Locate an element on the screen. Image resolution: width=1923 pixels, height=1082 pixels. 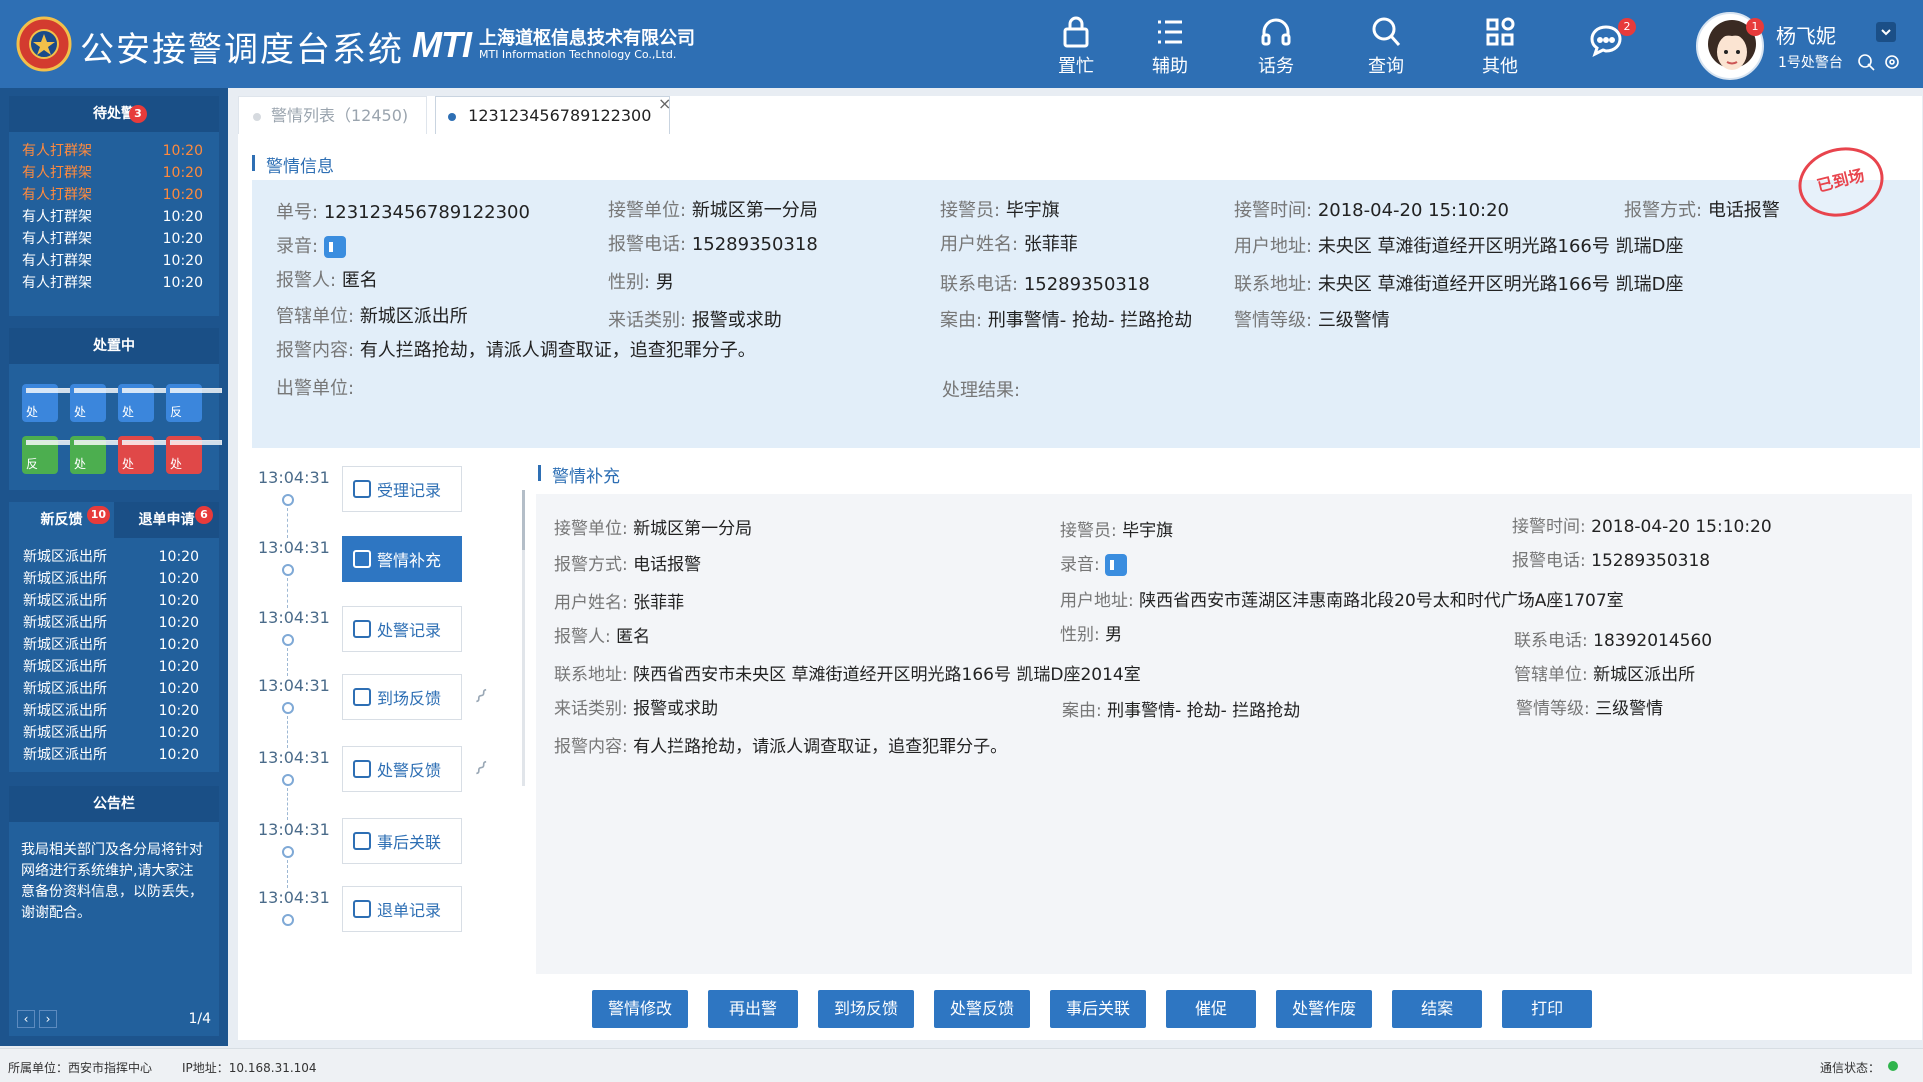
timeline-scrollbar is located at coordinates (523, 638).